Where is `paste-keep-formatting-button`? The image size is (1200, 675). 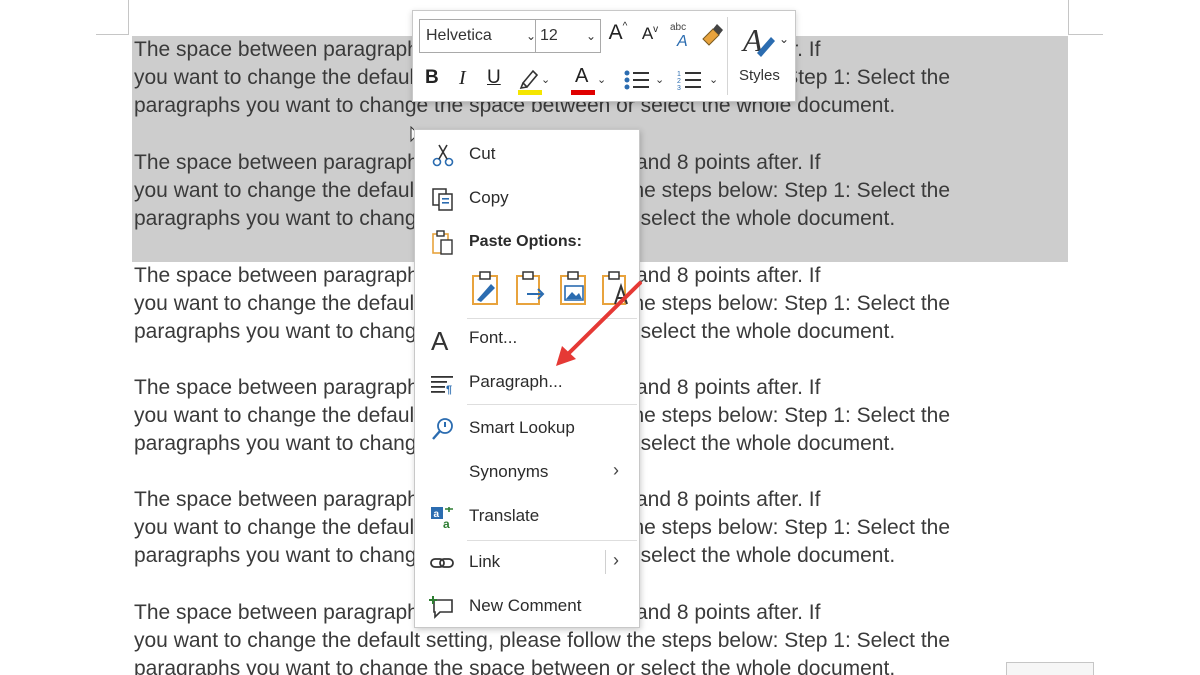 paste-keep-formatting-button is located at coordinates (486, 288).